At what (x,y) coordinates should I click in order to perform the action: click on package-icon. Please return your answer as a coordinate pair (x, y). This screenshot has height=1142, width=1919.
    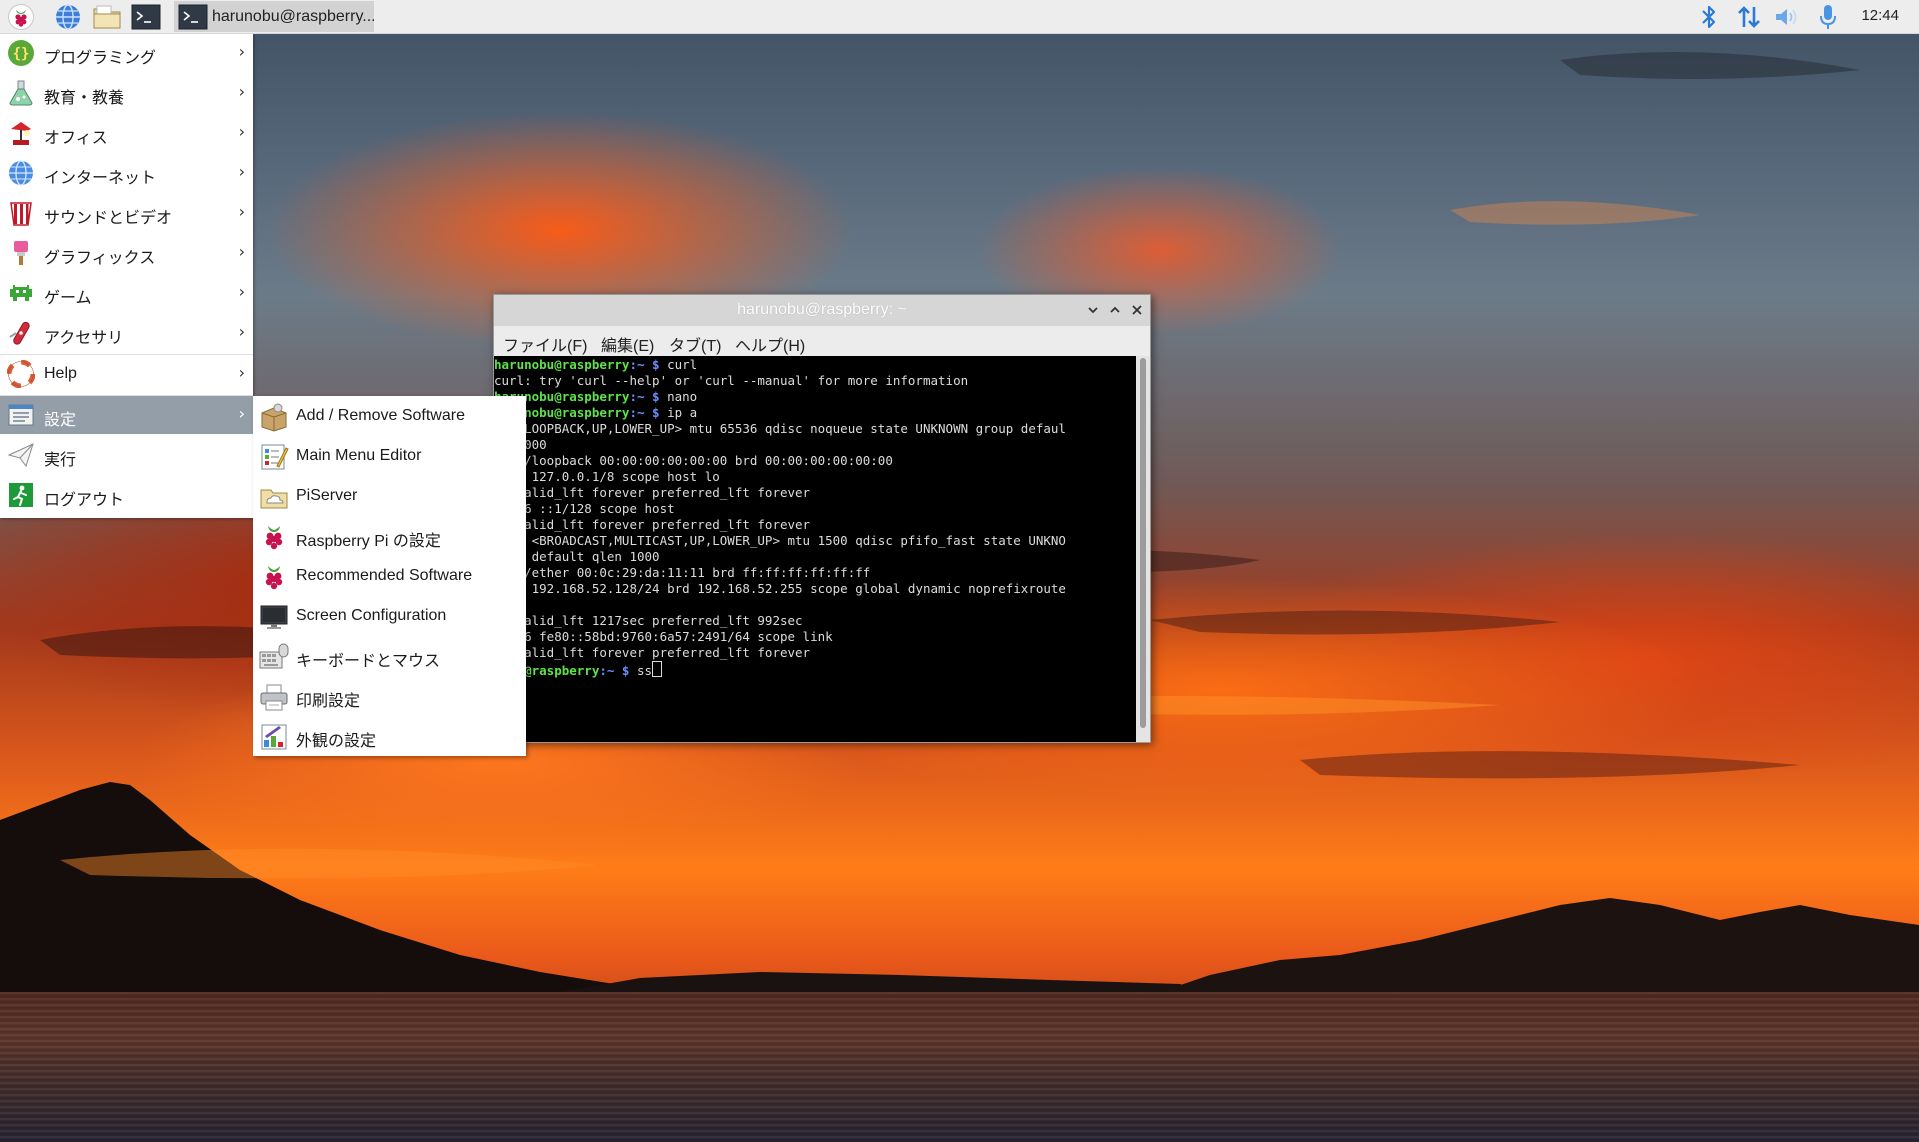
    Looking at the image, I should click on (274, 417).